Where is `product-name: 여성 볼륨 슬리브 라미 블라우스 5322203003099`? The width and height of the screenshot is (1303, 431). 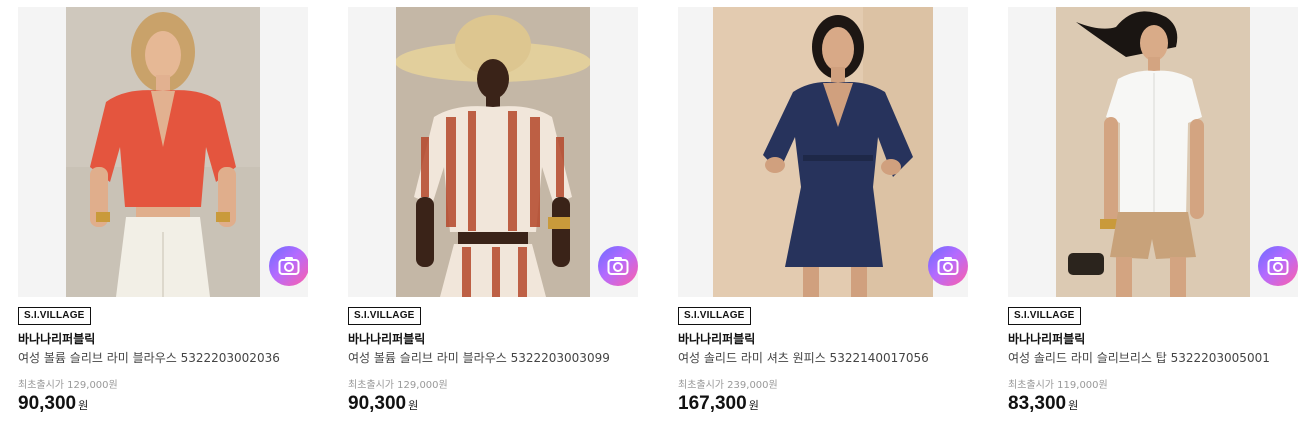 product-name: 여성 볼륨 슬리브 라미 블라우스 5322203003099 is located at coordinates (479, 357).